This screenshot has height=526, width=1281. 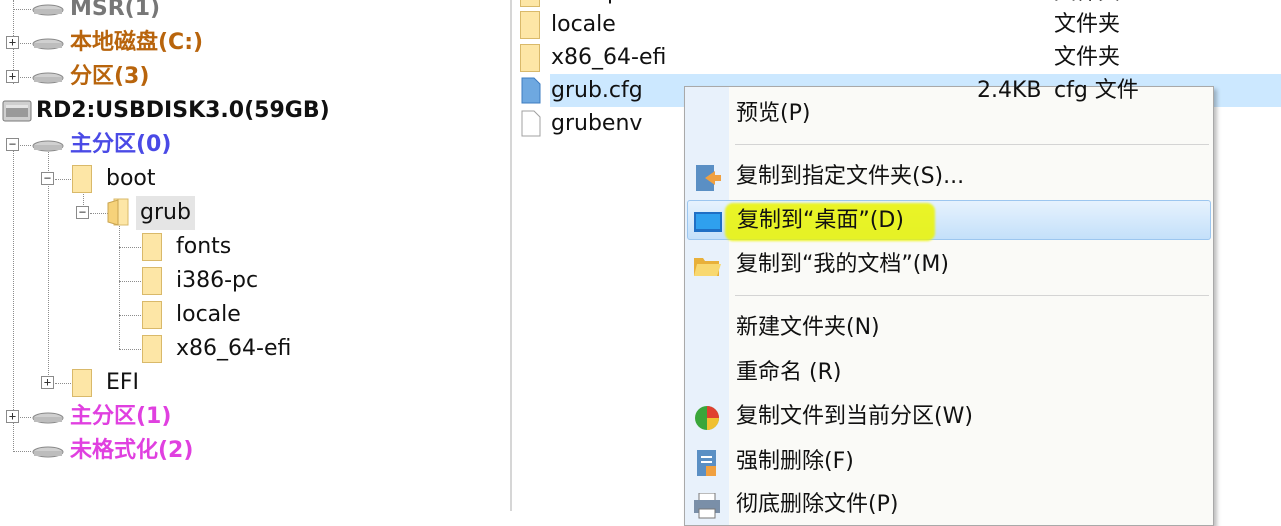 What do you see at coordinates (531, 90) in the screenshot?
I see `cfg-file-icon` at bounding box center [531, 90].